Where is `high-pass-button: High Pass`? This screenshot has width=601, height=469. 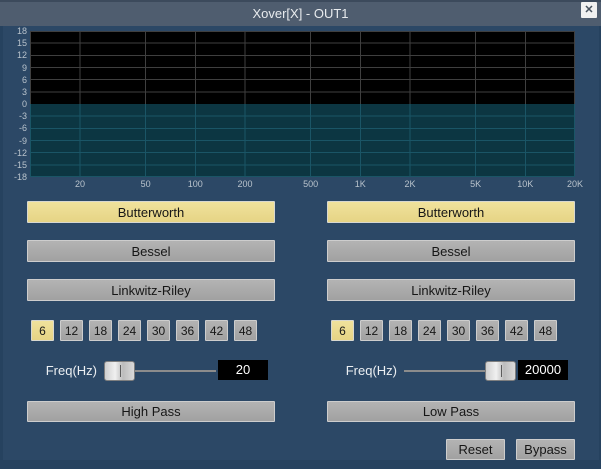 high-pass-button: High Pass is located at coordinates (151, 411).